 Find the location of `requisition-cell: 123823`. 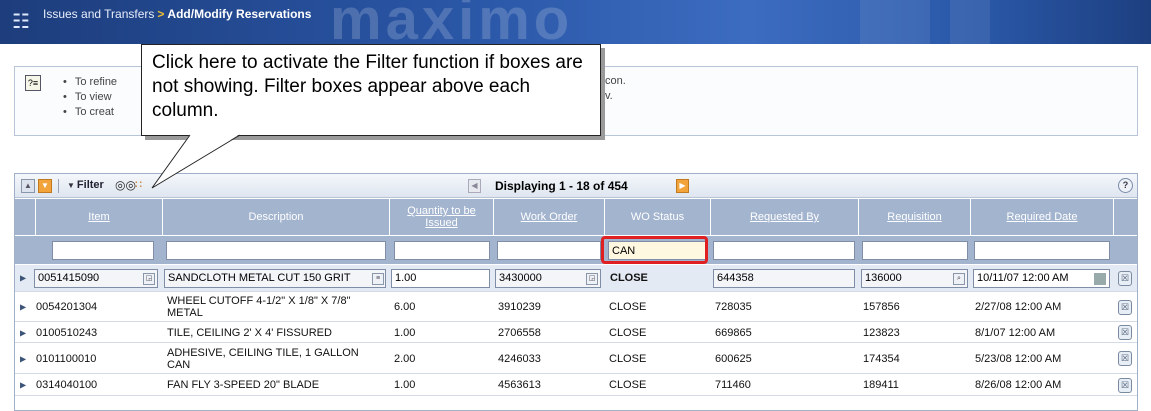

requisition-cell: 123823 is located at coordinates (881, 332).